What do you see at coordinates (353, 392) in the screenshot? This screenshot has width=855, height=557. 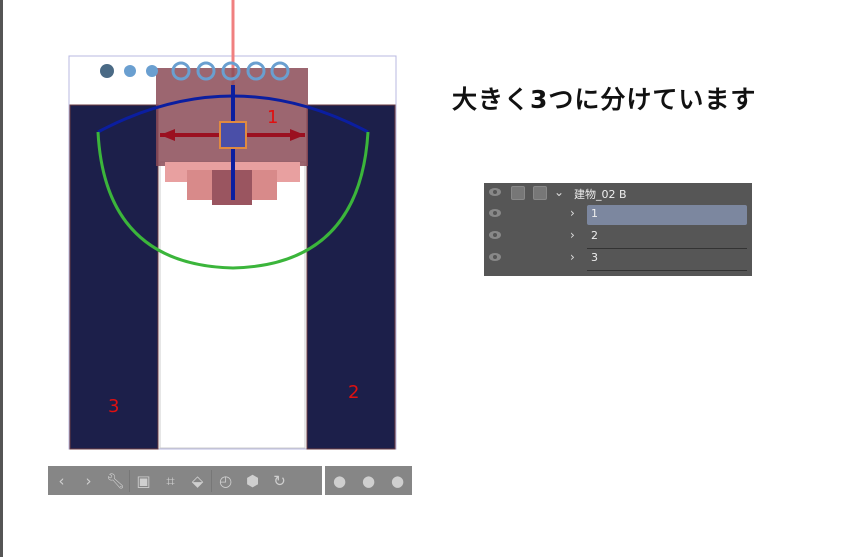 I see `label-2: 2` at bounding box center [353, 392].